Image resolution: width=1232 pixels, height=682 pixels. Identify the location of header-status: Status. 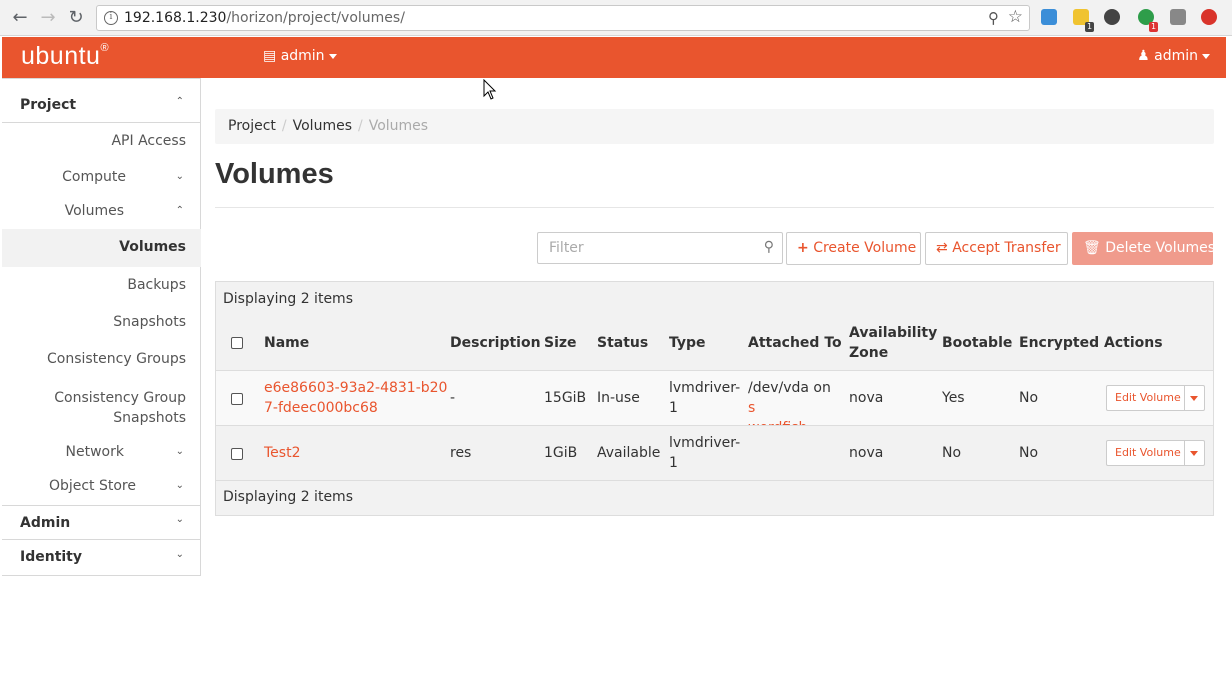
(622, 343).